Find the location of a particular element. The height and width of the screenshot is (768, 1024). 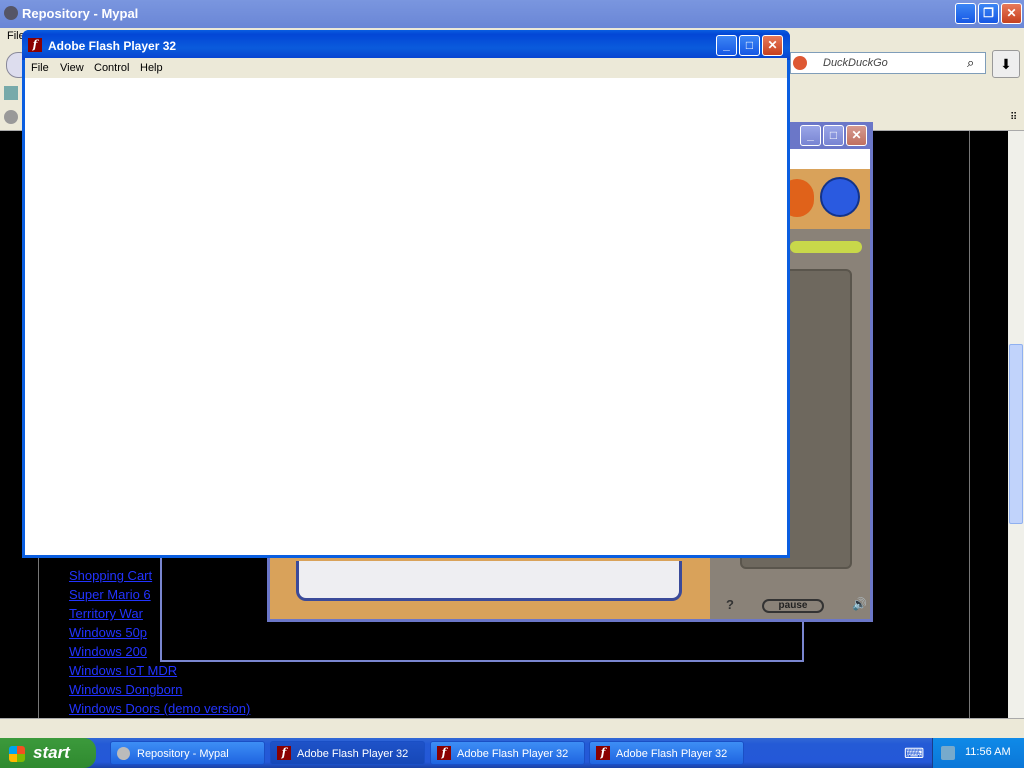

pause-label: pause is located at coordinates (793, 605).